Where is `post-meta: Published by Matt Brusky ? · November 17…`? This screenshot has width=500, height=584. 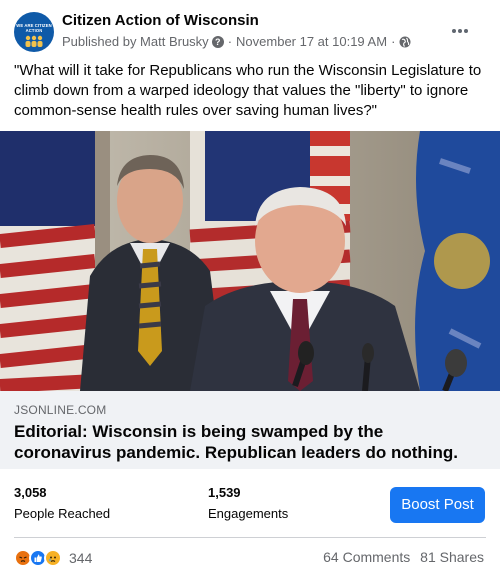
post-meta: Published by Matt Brusky ? · November 17… is located at coordinates (236, 41).